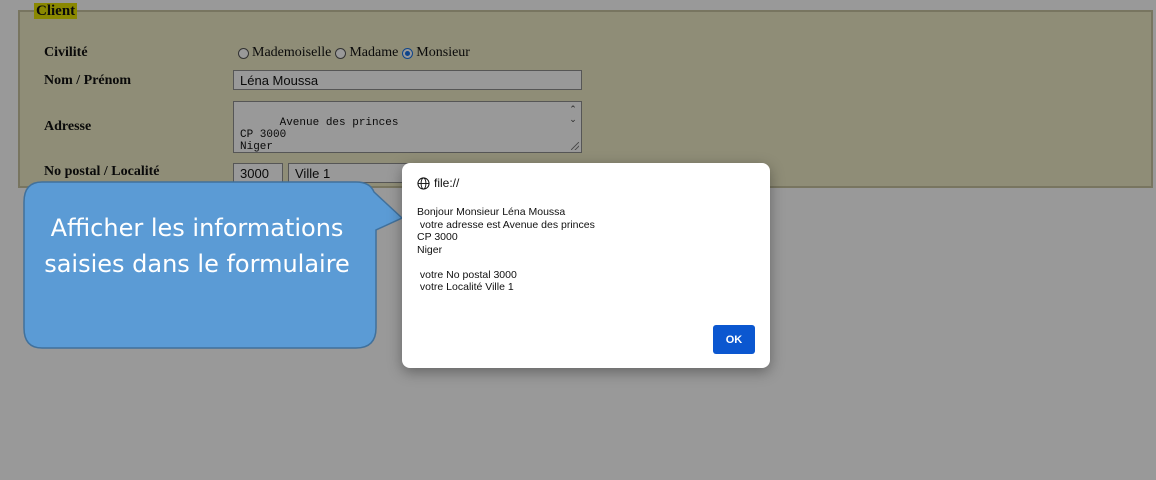  I want to click on dialog-header: file://, so click(438, 183).